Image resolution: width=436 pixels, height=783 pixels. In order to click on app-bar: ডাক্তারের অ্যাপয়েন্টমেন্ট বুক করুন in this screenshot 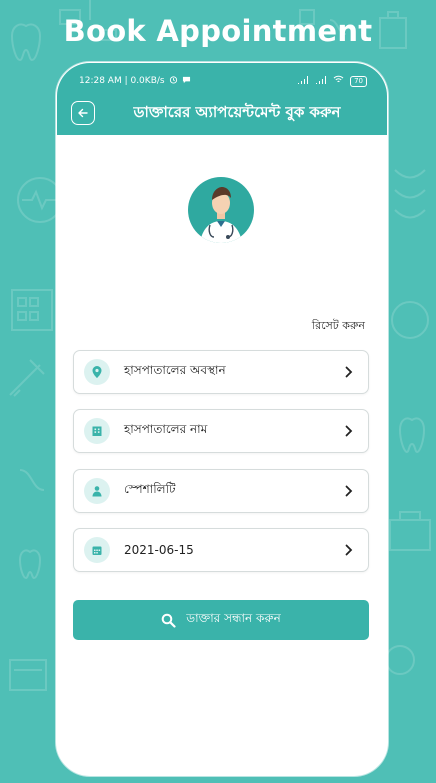, I will do `click(222, 113)`.